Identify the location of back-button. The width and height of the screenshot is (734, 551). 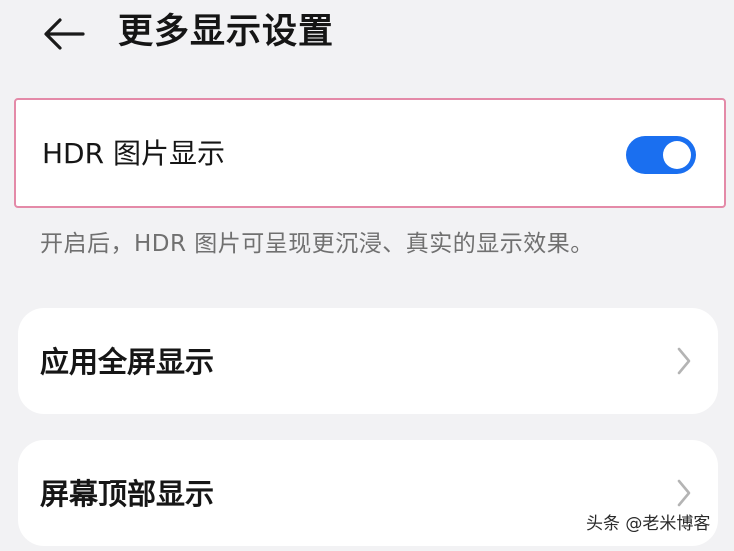
(64, 34).